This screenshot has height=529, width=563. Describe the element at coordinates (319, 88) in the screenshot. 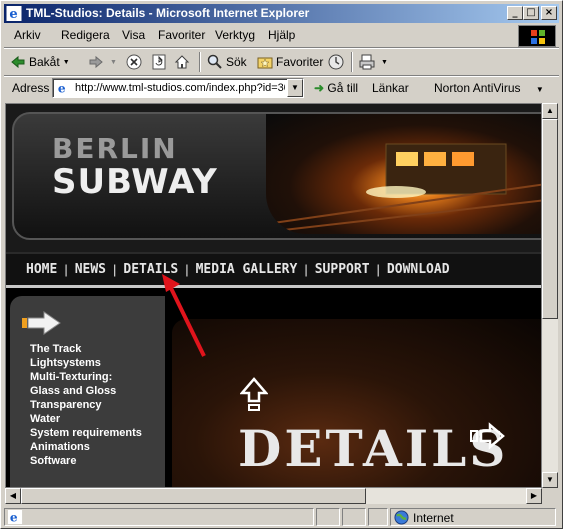

I see `go-arrow-icon: ➜` at that location.